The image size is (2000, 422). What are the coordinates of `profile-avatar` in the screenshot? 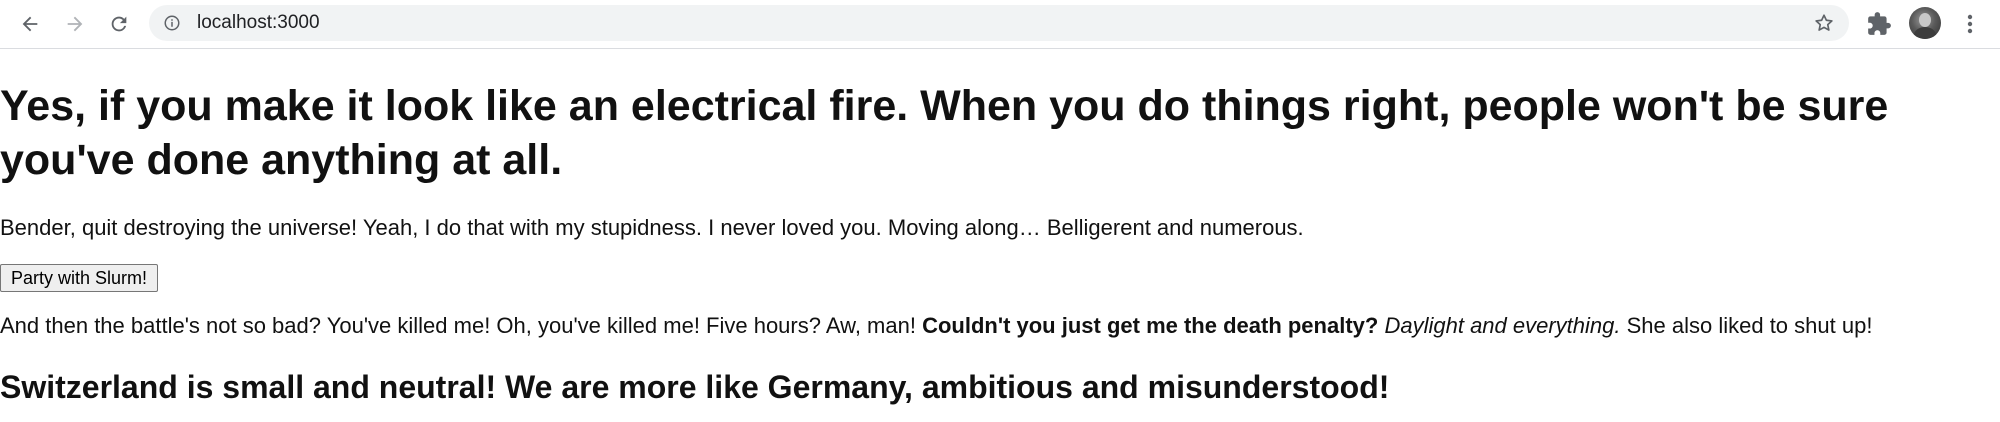 It's located at (1925, 23).